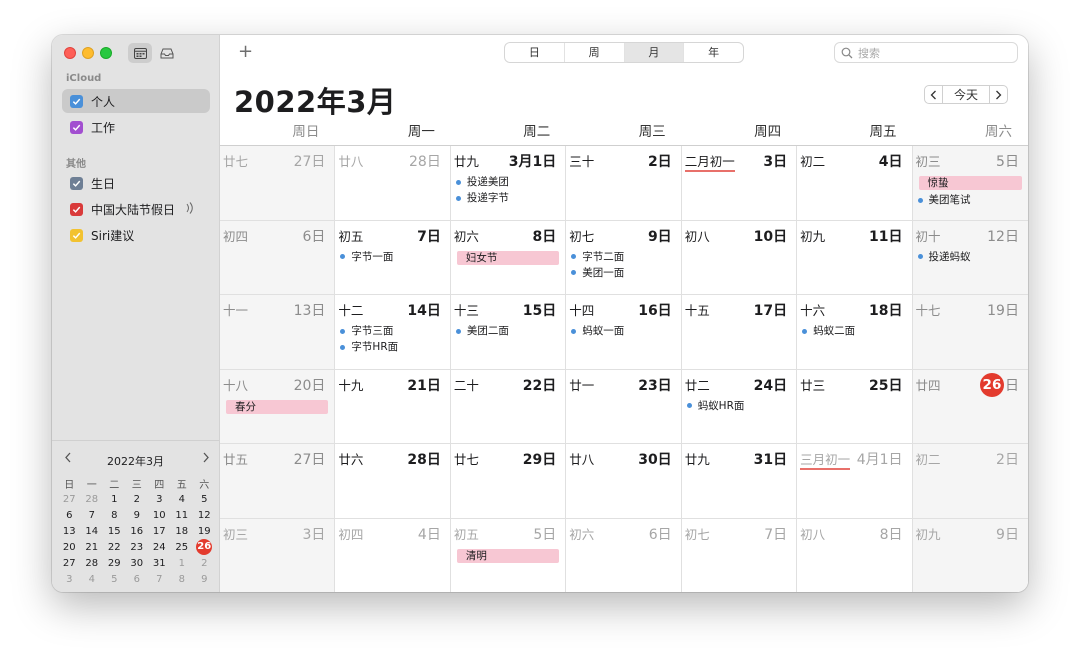 The height and width of the screenshot is (661, 1080). I want to click on day-cell: 十九 21日, so click(393, 406).